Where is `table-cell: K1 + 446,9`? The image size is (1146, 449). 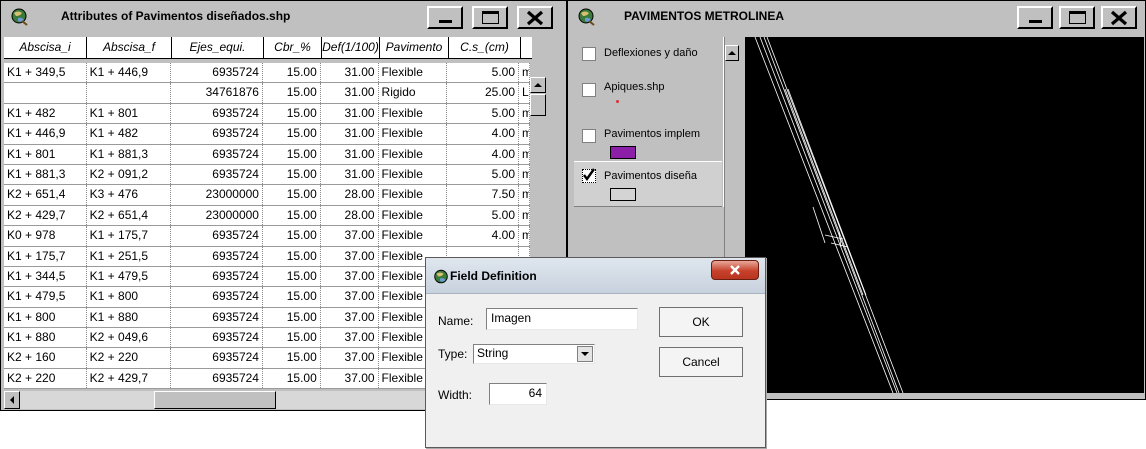 table-cell: K1 + 446,9 is located at coordinates (45, 134).